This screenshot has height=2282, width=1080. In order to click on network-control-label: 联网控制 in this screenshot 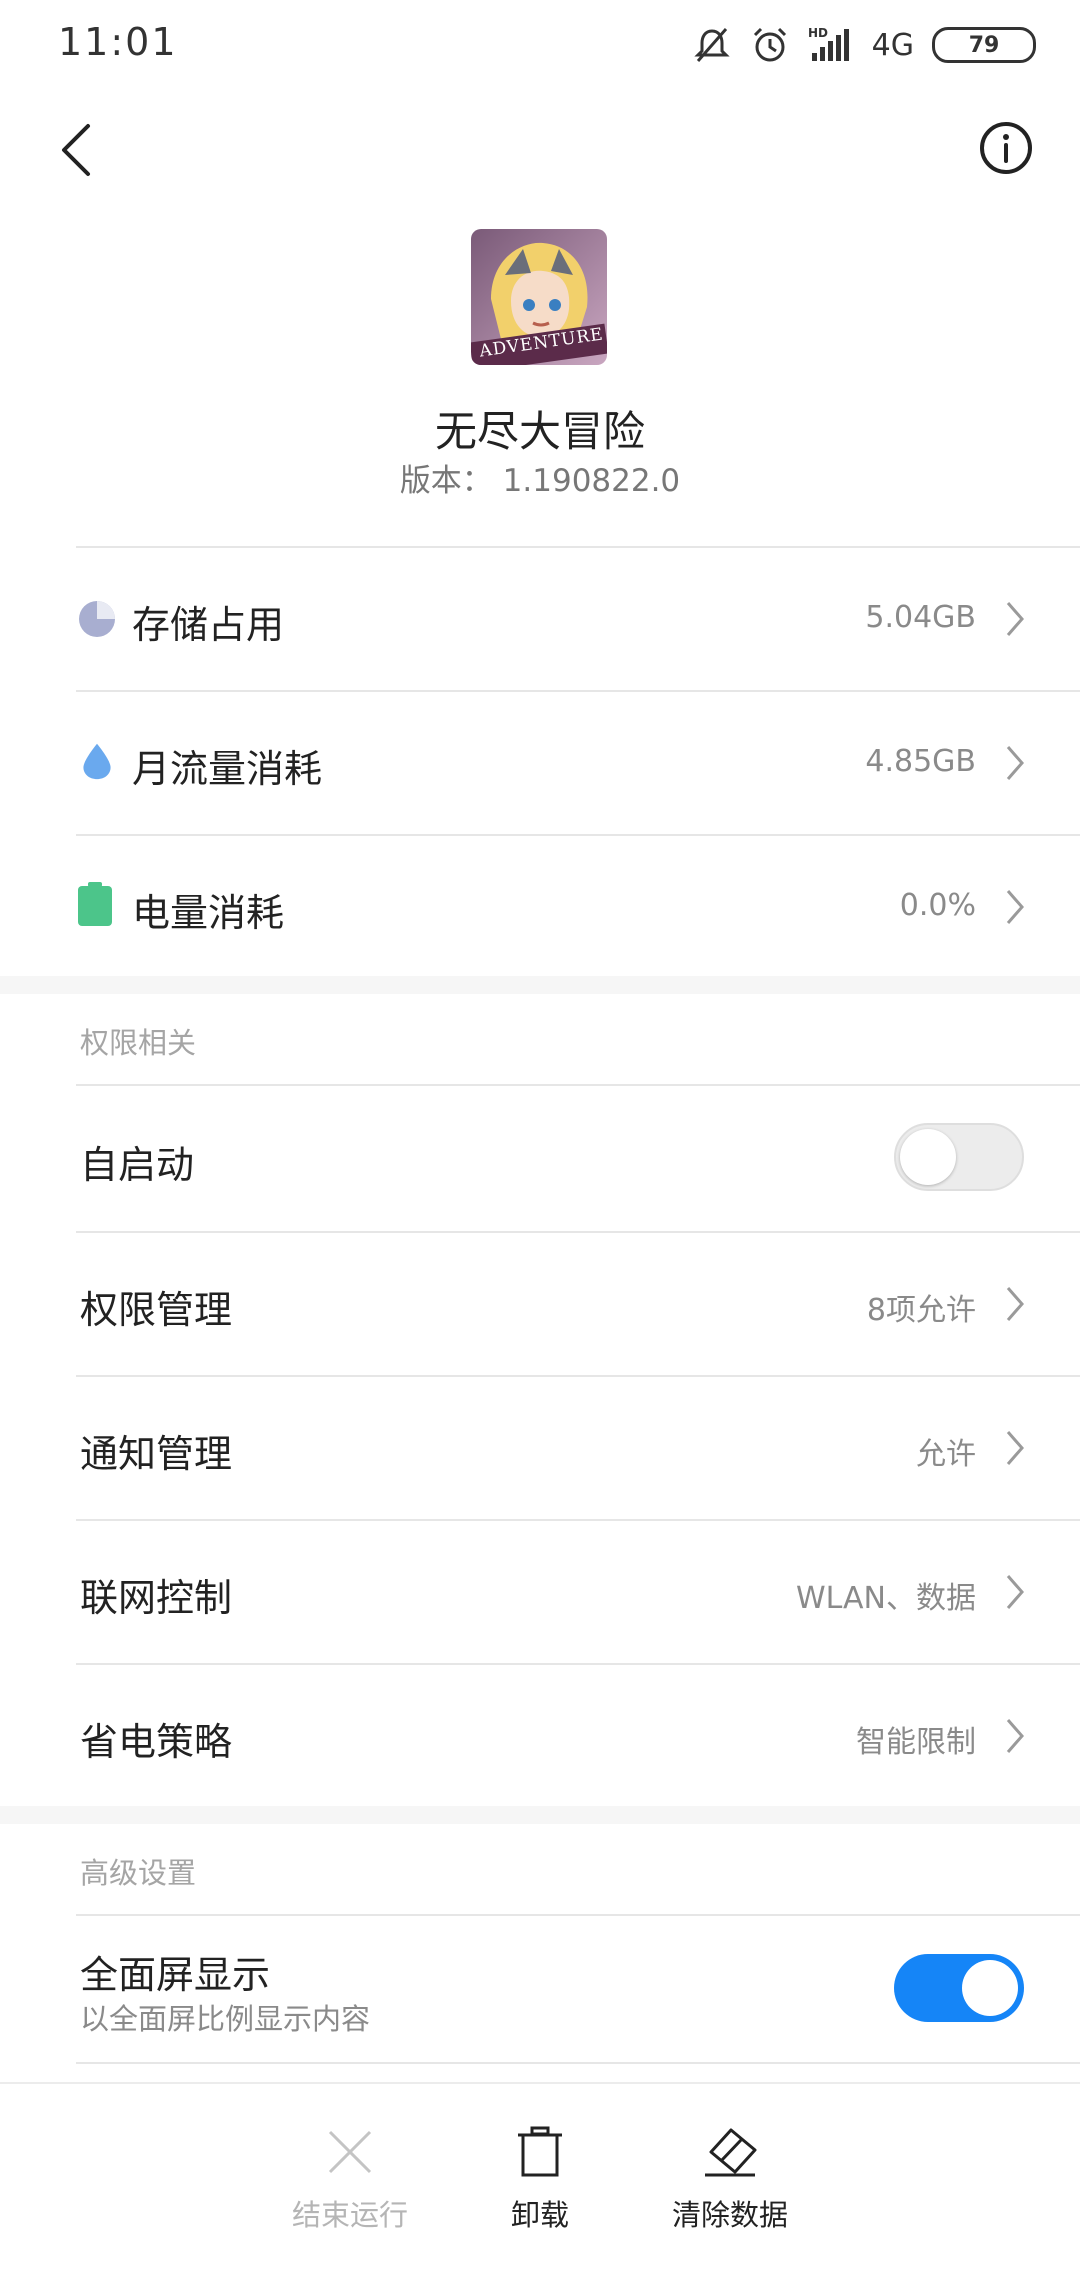, I will do `click(156, 1598)`.